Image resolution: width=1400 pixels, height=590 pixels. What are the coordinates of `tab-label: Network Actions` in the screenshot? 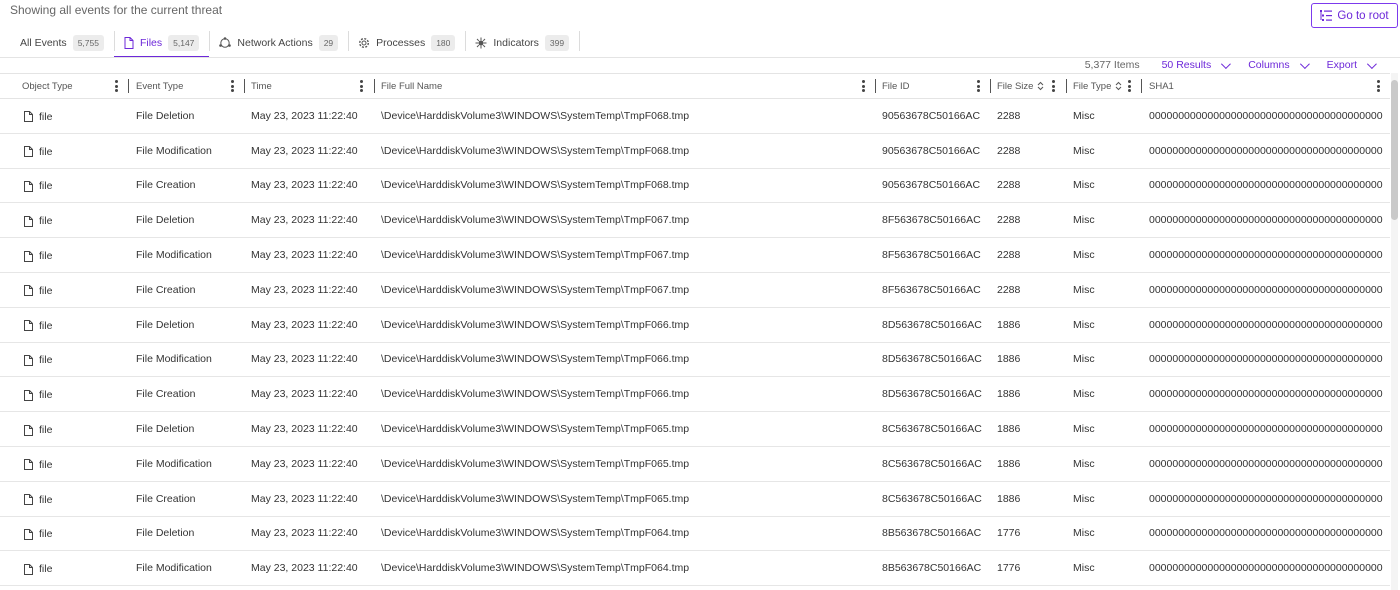 It's located at (275, 43).